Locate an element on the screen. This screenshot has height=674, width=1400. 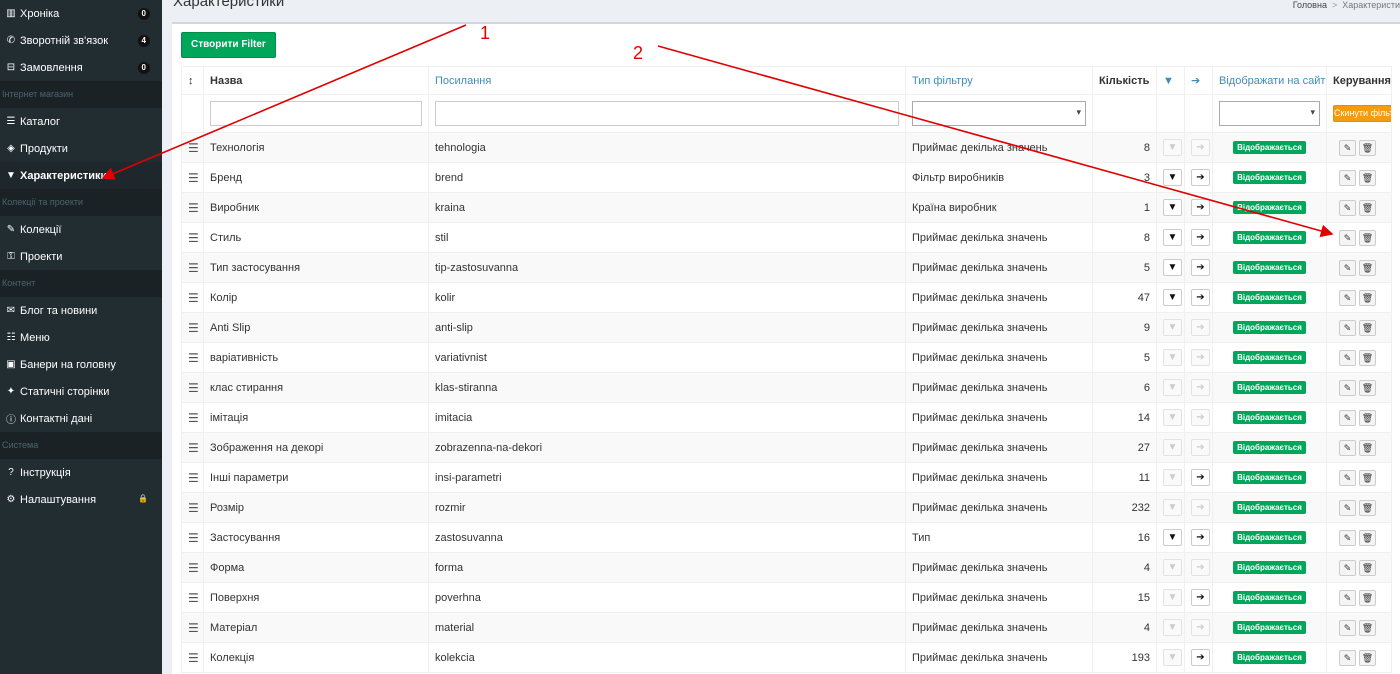
sidebar-item-12: ☷ Меню is located at coordinates (81, 337).